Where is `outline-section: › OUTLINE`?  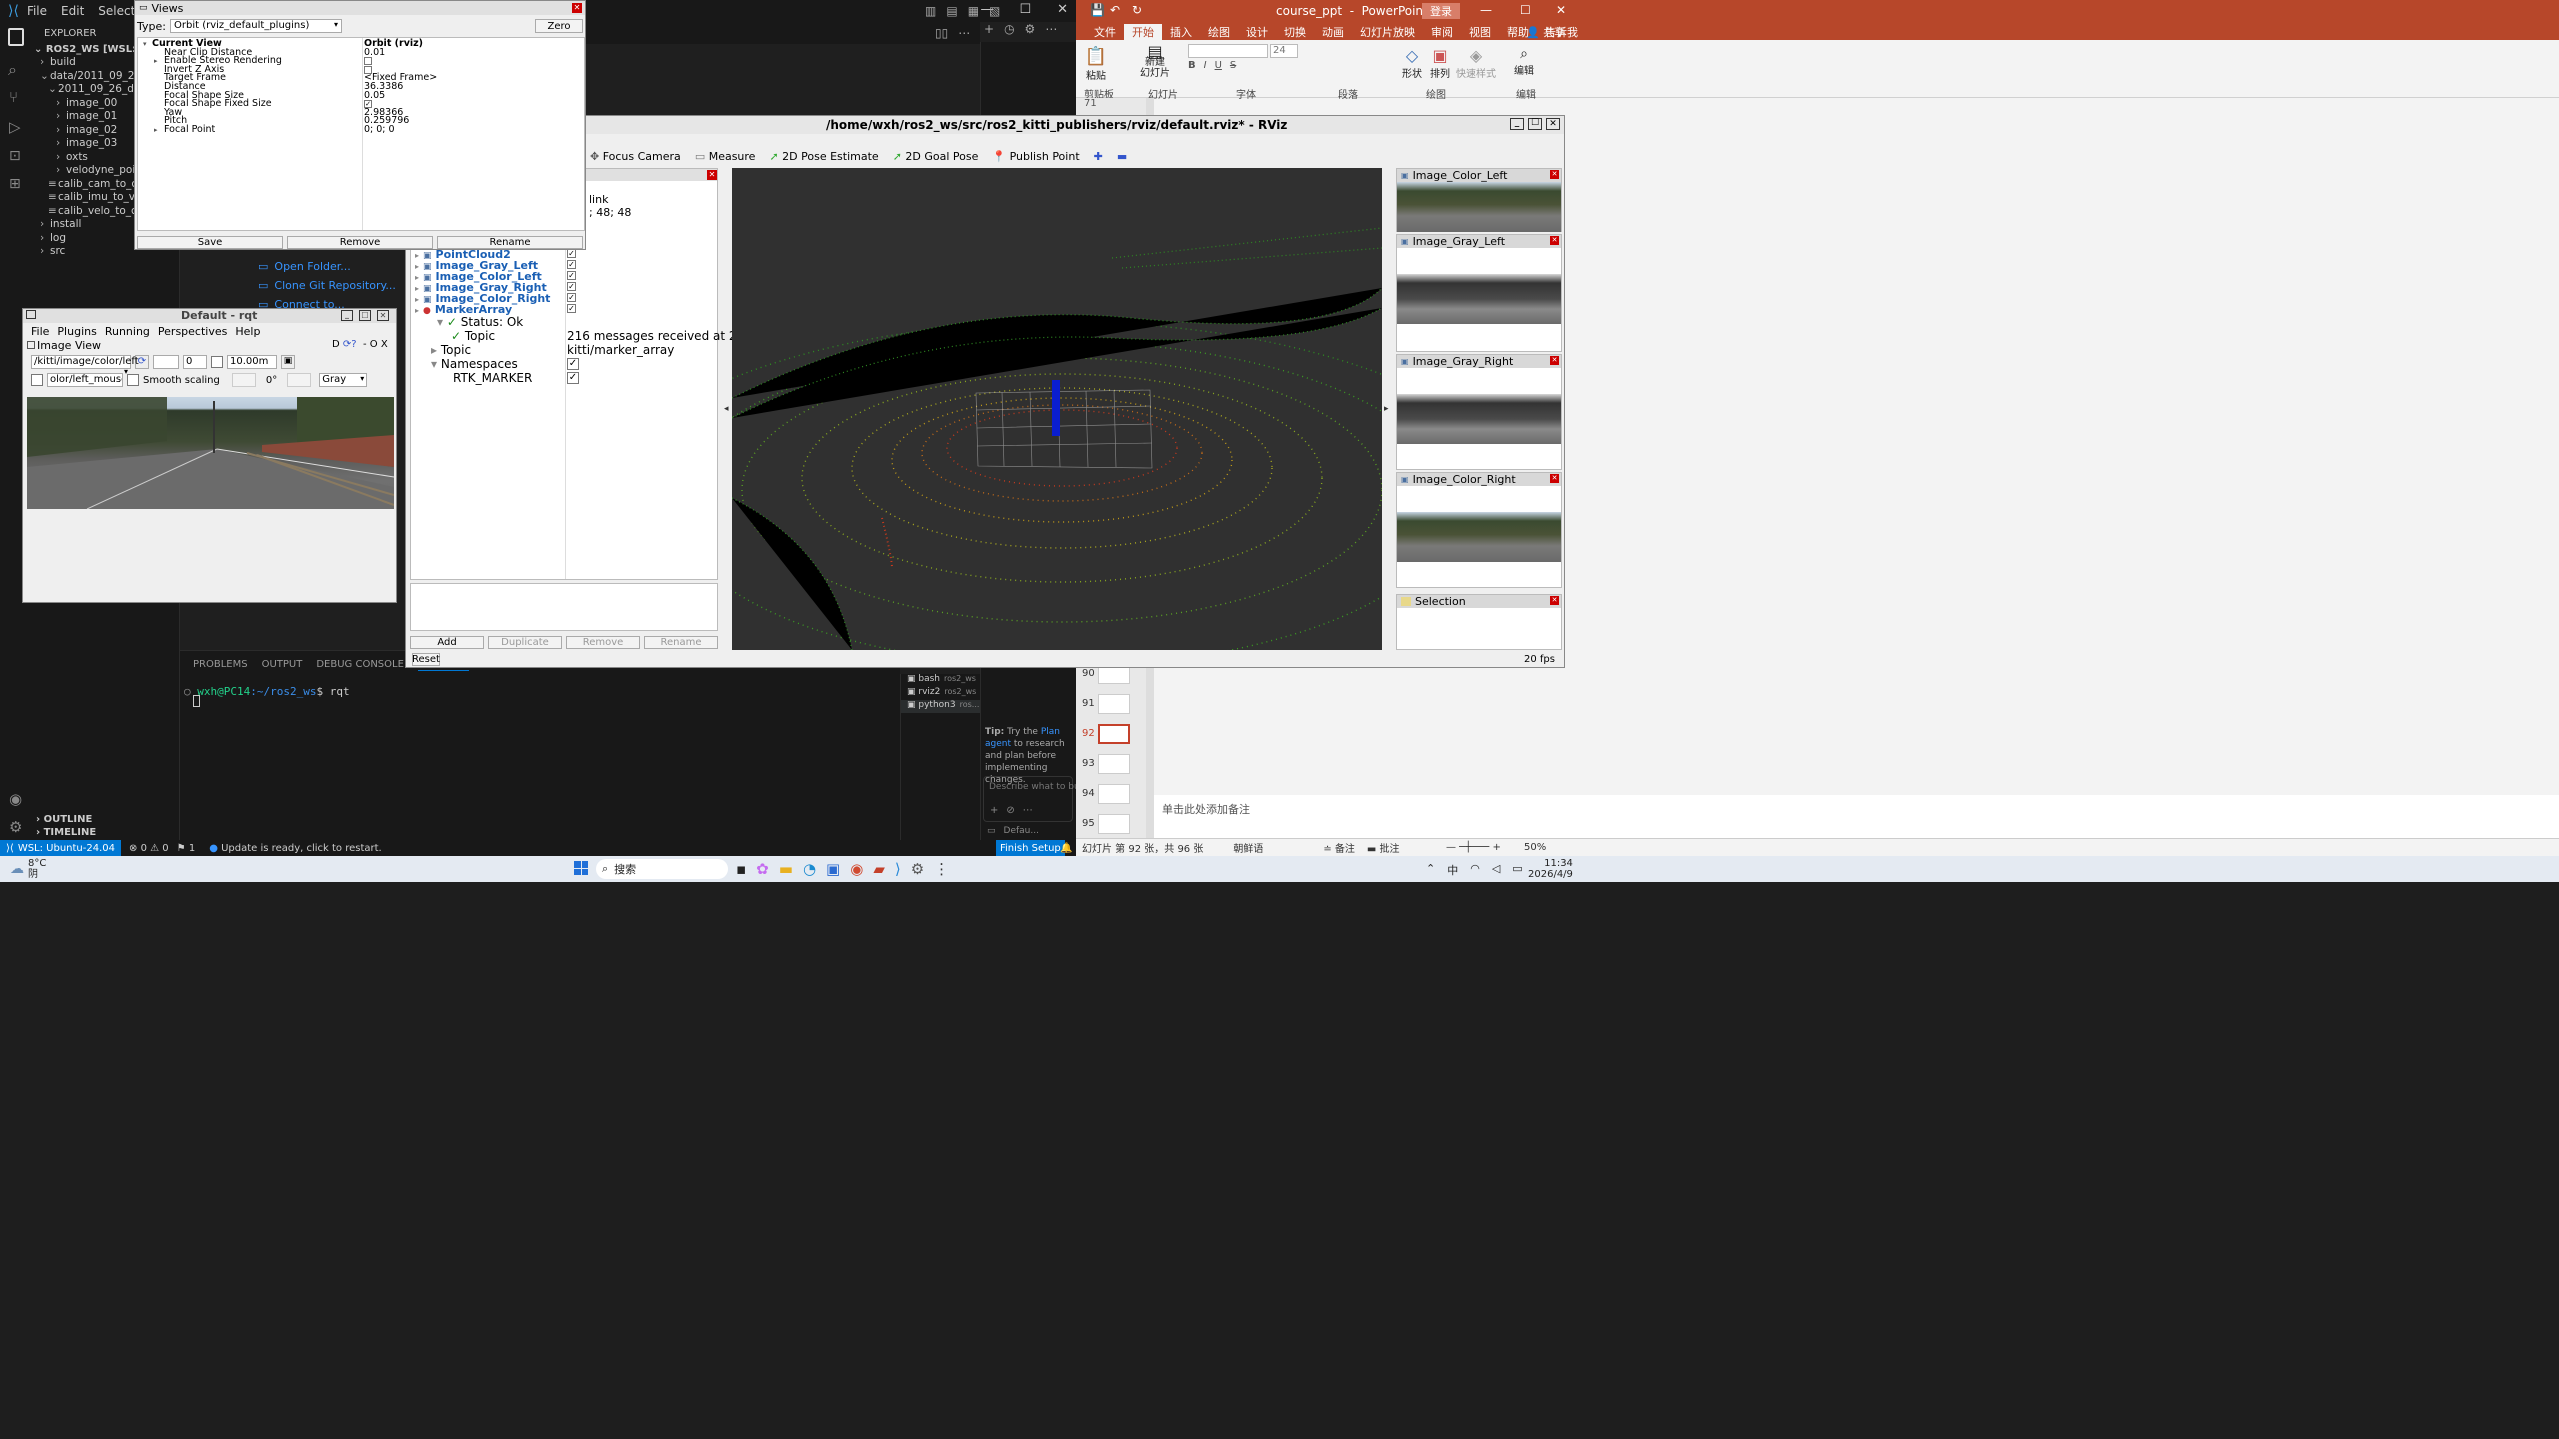 outline-section: › OUTLINE is located at coordinates (64, 819).